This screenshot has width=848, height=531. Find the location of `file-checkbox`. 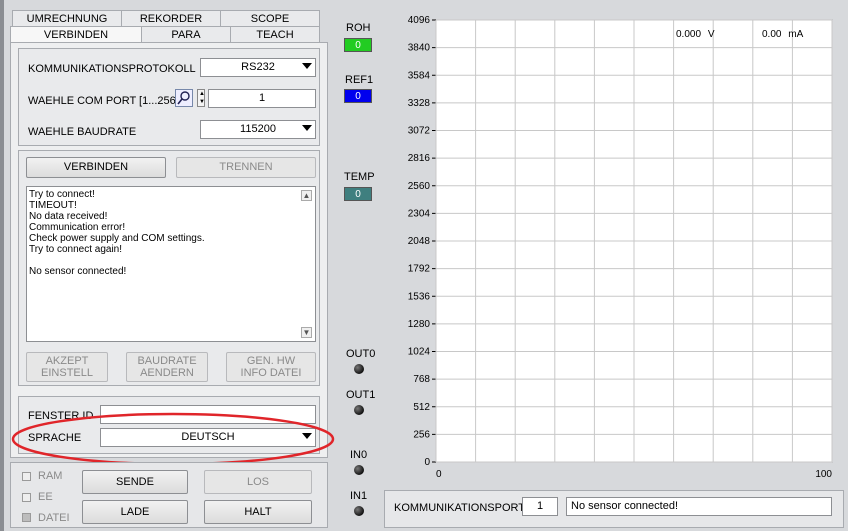

file-checkbox is located at coordinates (26, 517).